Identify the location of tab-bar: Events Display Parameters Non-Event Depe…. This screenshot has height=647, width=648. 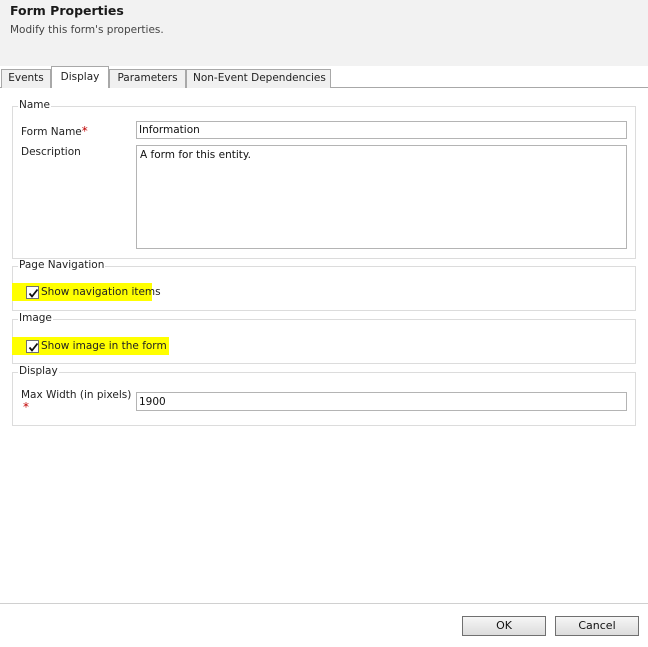
(324, 77).